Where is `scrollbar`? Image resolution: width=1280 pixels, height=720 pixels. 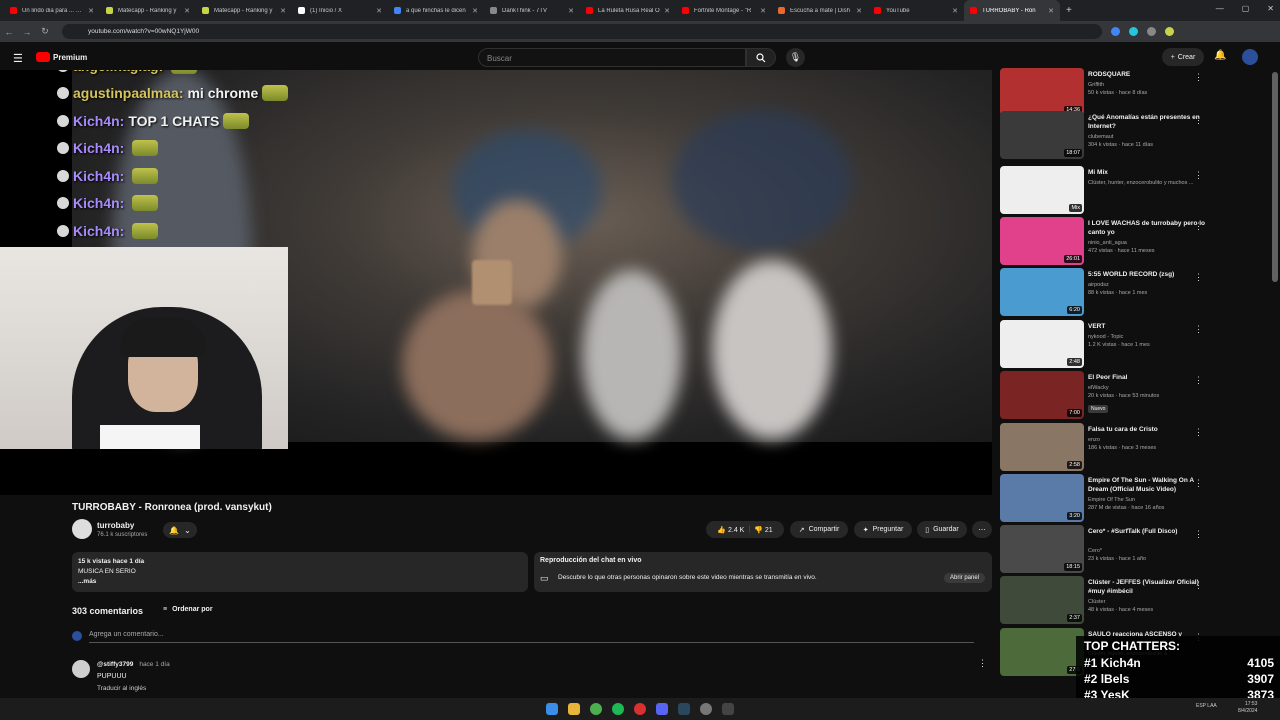 scrollbar is located at coordinates (1275, 177).